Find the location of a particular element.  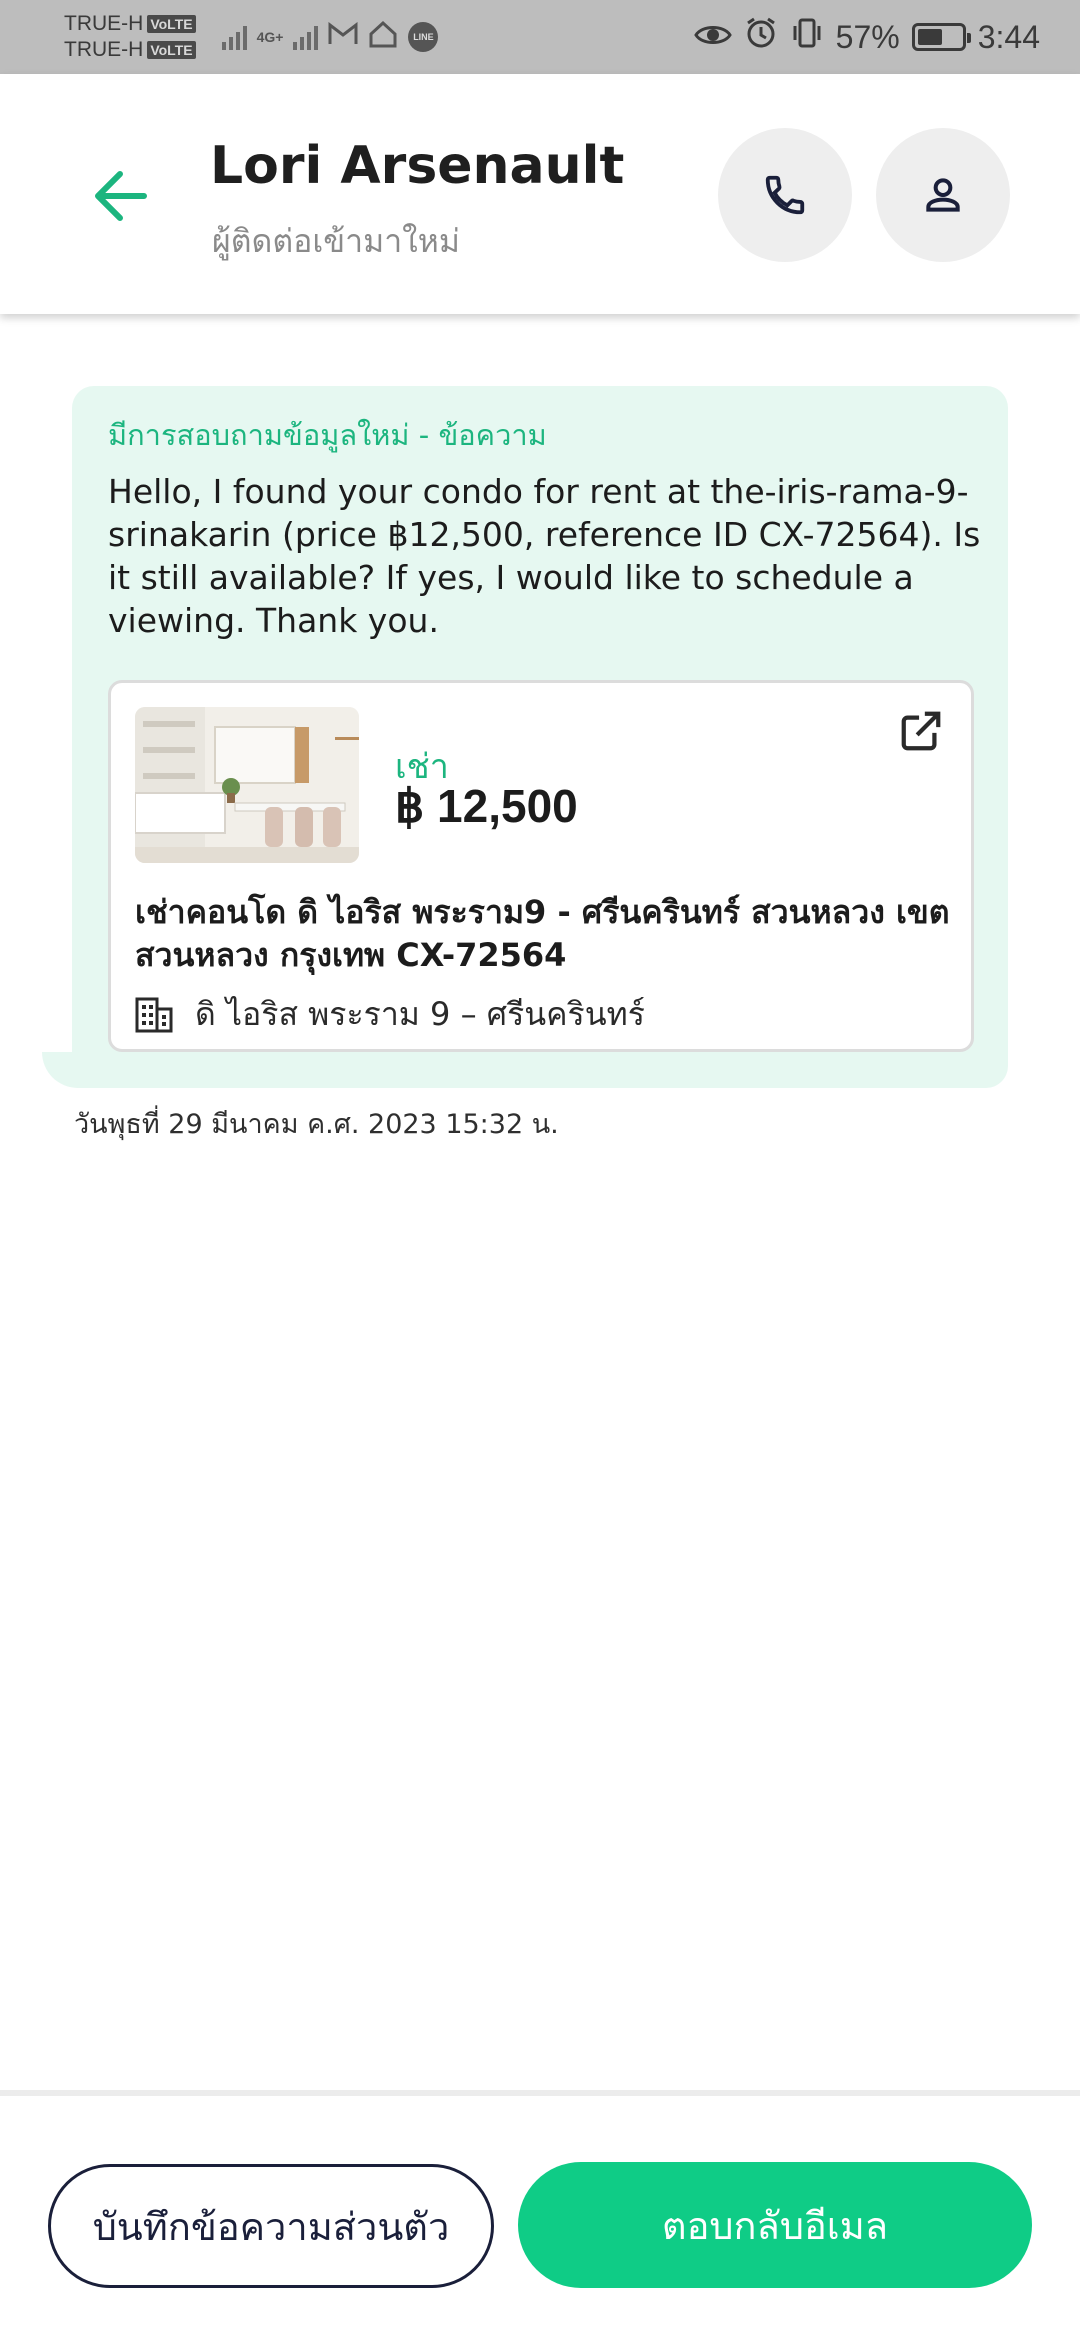

building-icon is located at coordinates (154, 1014).